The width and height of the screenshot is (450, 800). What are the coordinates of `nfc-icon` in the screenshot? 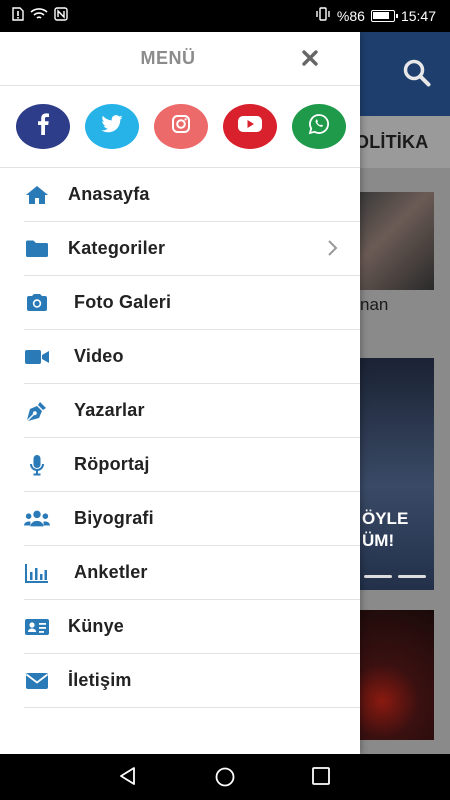 It's located at (61, 15).